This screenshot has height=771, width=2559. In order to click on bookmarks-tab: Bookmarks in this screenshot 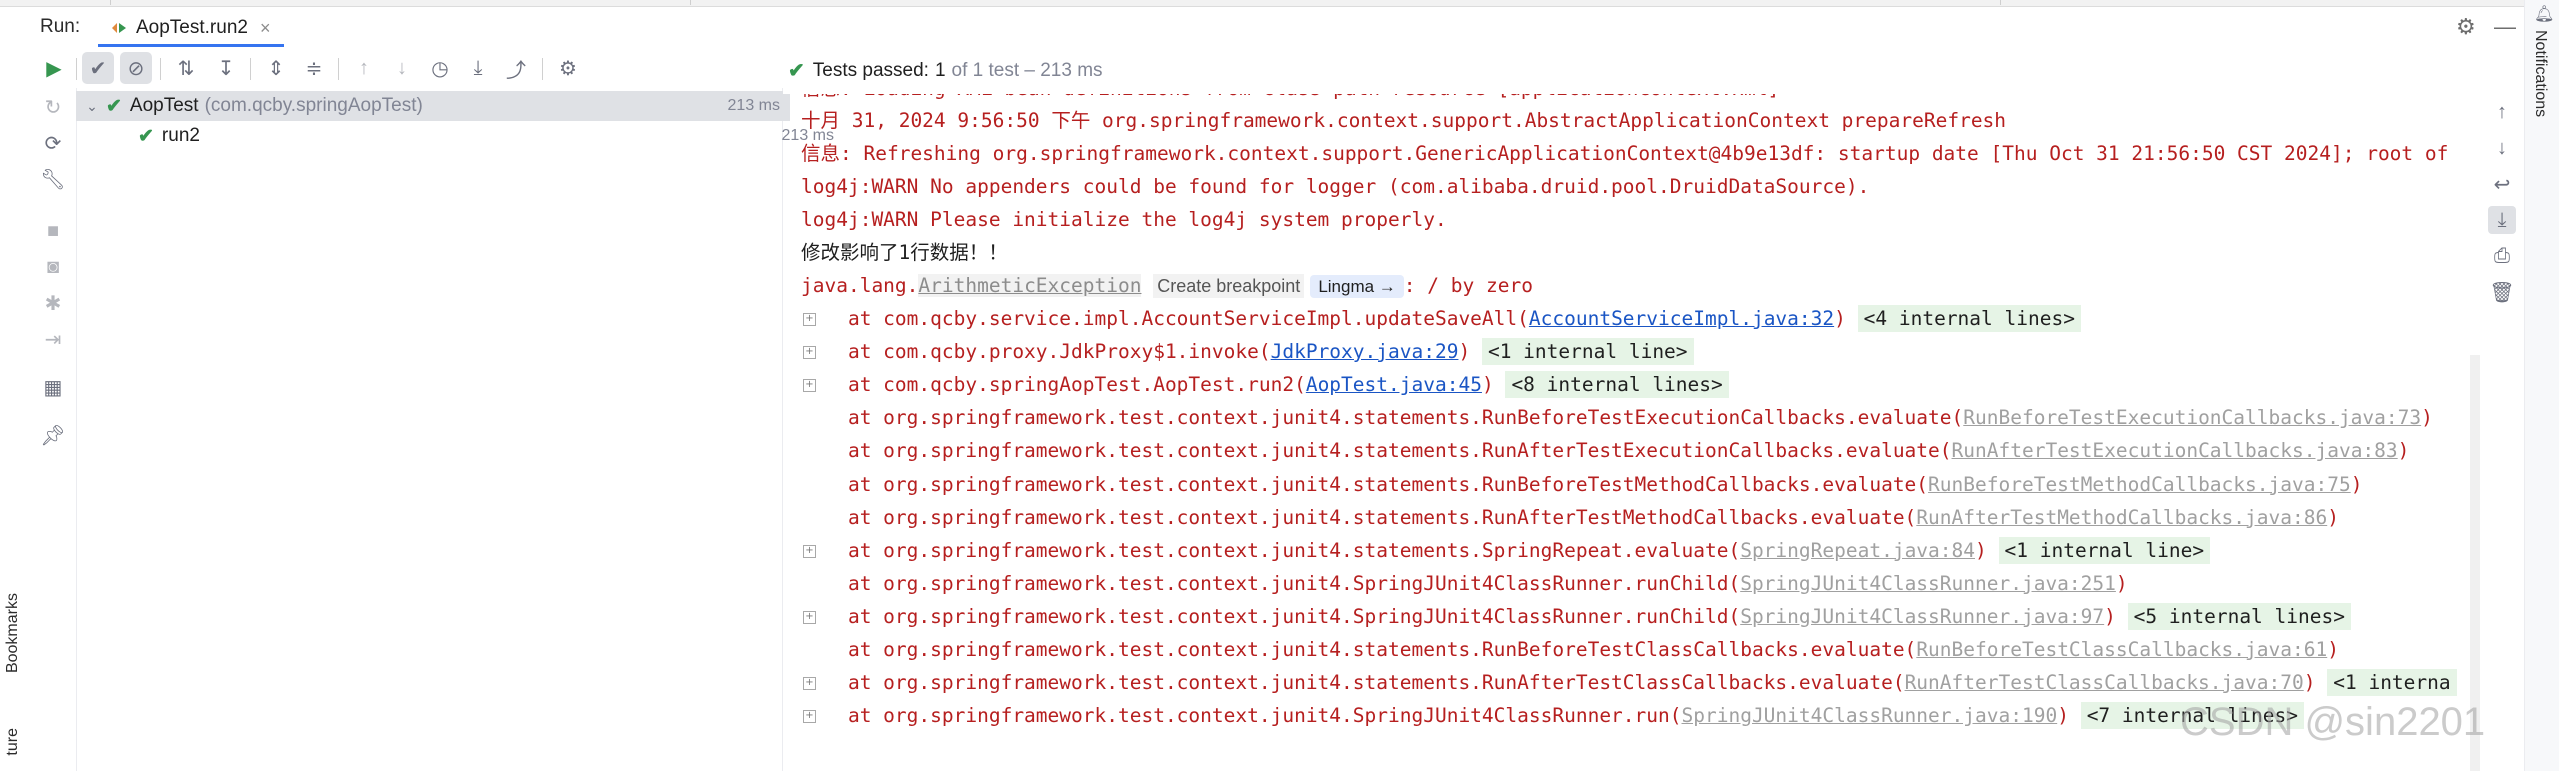, I will do `click(13, 633)`.